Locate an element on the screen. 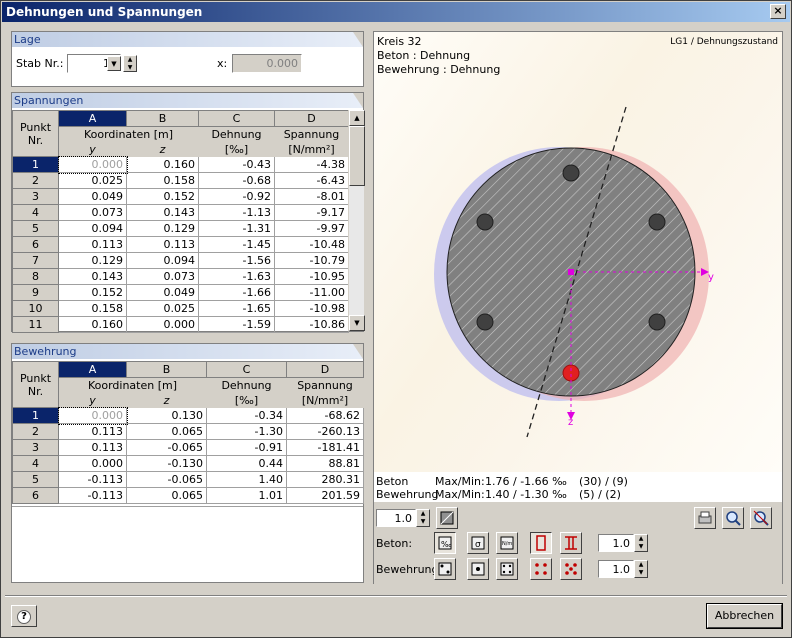 This screenshot has width=792, height=638. bew-values-button is located at coordinates (507, 569).